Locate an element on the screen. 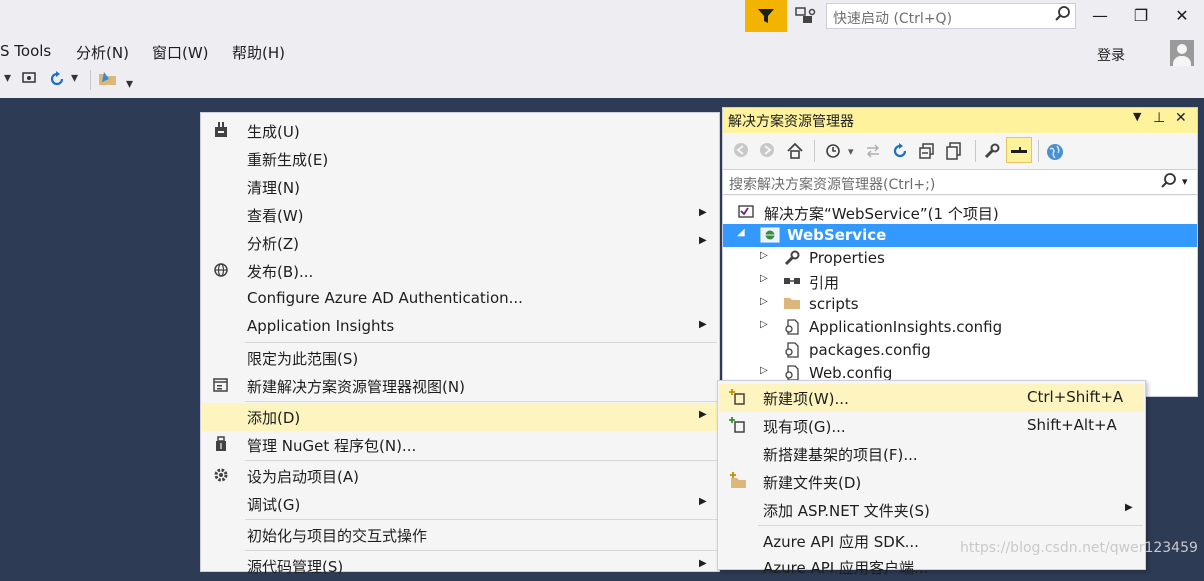 The width and height of the screenshot is (1204, 581). quick-launch-input: 快速启动 (Ctrl+Q) is located at coordinates (951, 16).